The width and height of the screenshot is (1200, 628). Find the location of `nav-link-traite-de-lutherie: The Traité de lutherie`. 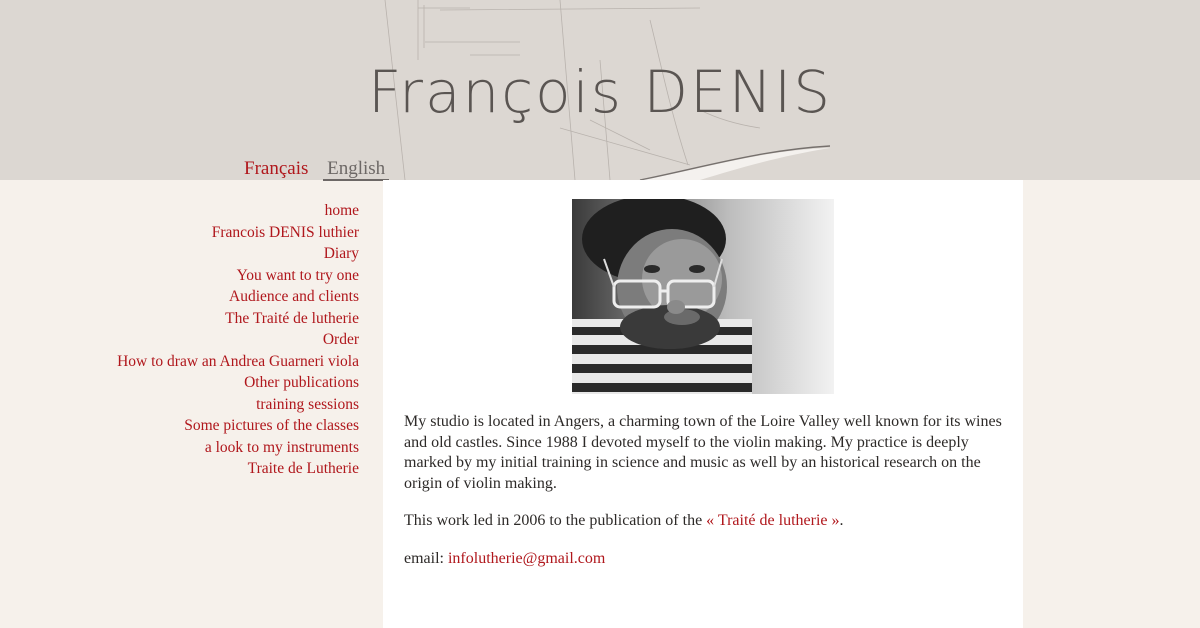

nav-link-traite-de-lutherie: The Traité de lutherie is located at coordinates (292, 318).